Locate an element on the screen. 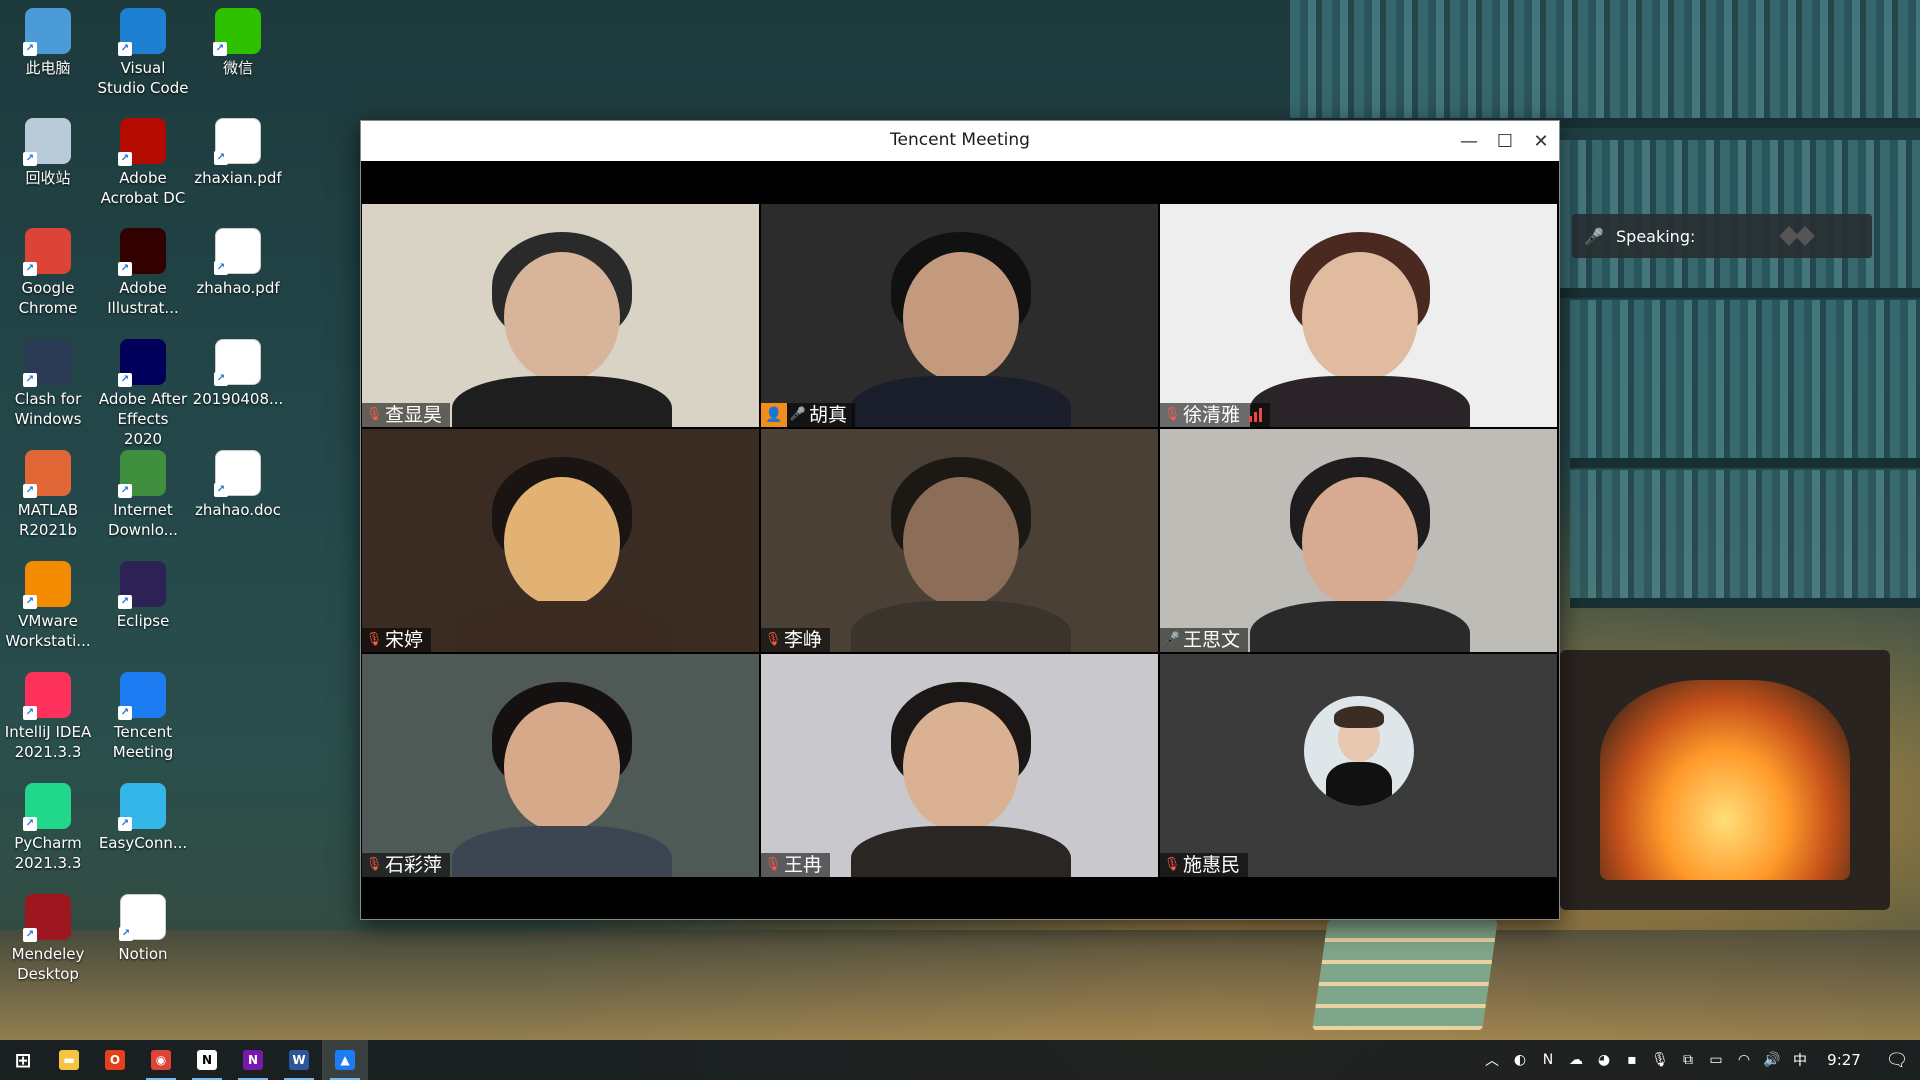 This screenshot has width=1920, height=1080. microphone-icon: 🎙 is located at coordinates (1660, 1060).